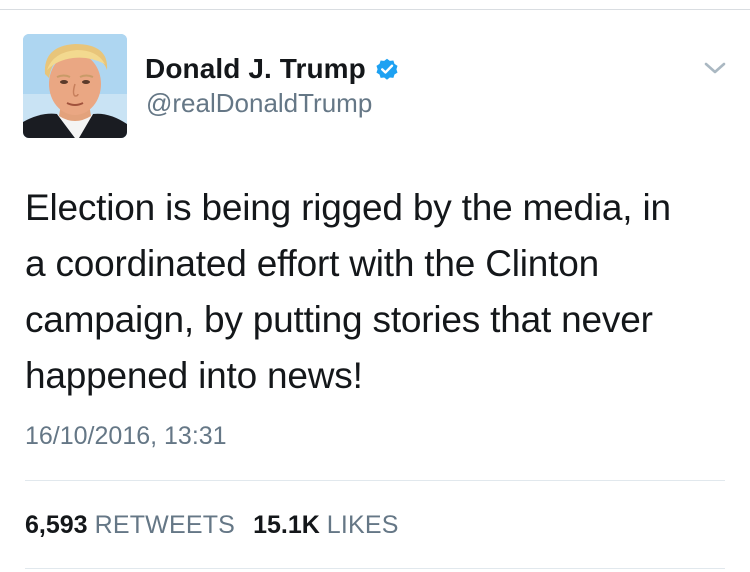  Describe the element at coordinates (126, 436) in the screenshot. I see `tweet-timestamp: 16/10/2016, 13:31` at that location.